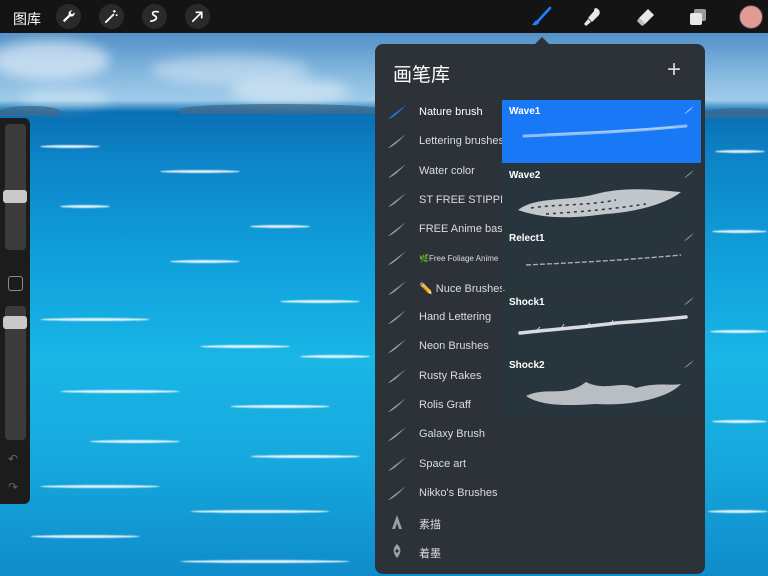 The image size is (768, 576). I want to click on brush-item: Shock1, so click(601, 322).